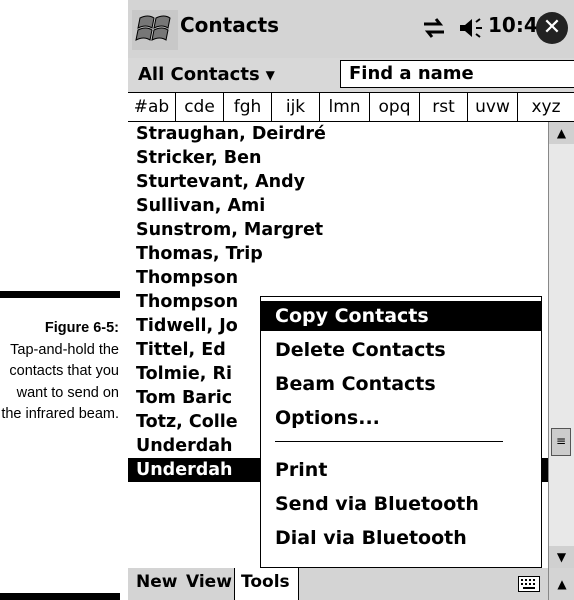  What do you see at coordinates (60, 596) in the screenshot?
I see `caption-bottom-rule` at bounding box center [60, 596].